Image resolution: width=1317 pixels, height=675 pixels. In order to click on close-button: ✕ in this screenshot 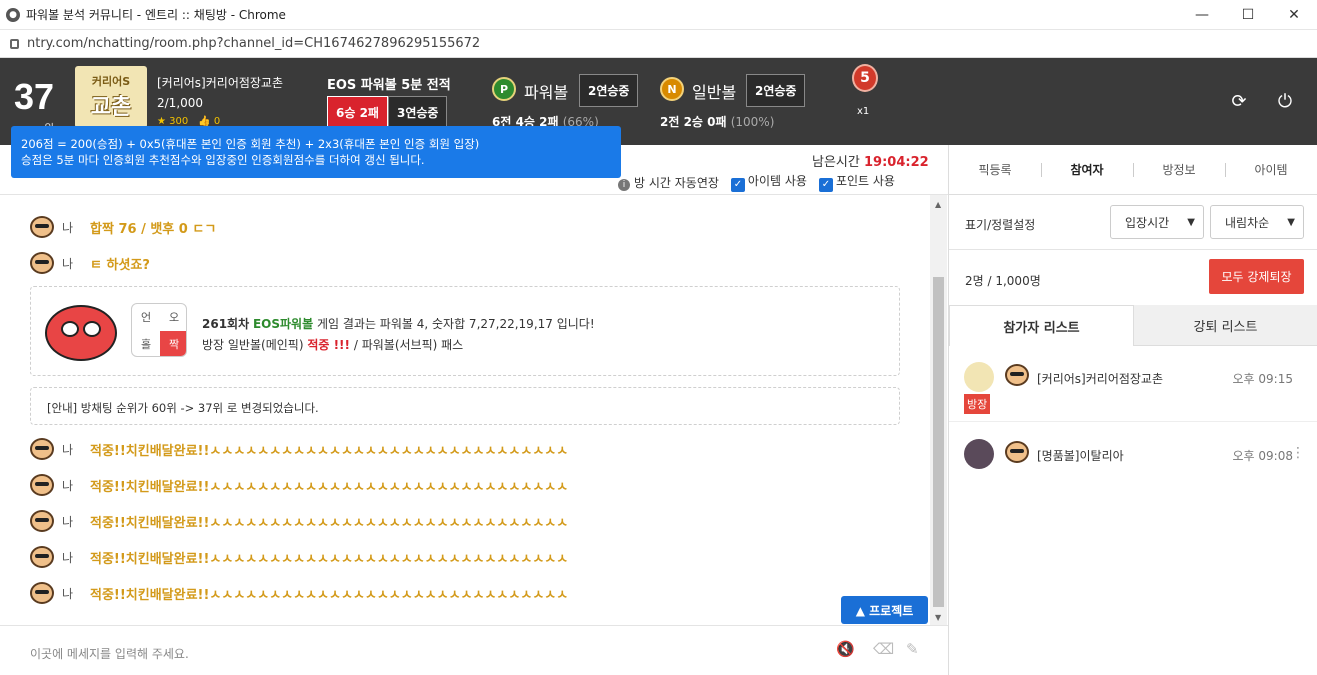, I will do `click(1294, 15)`.